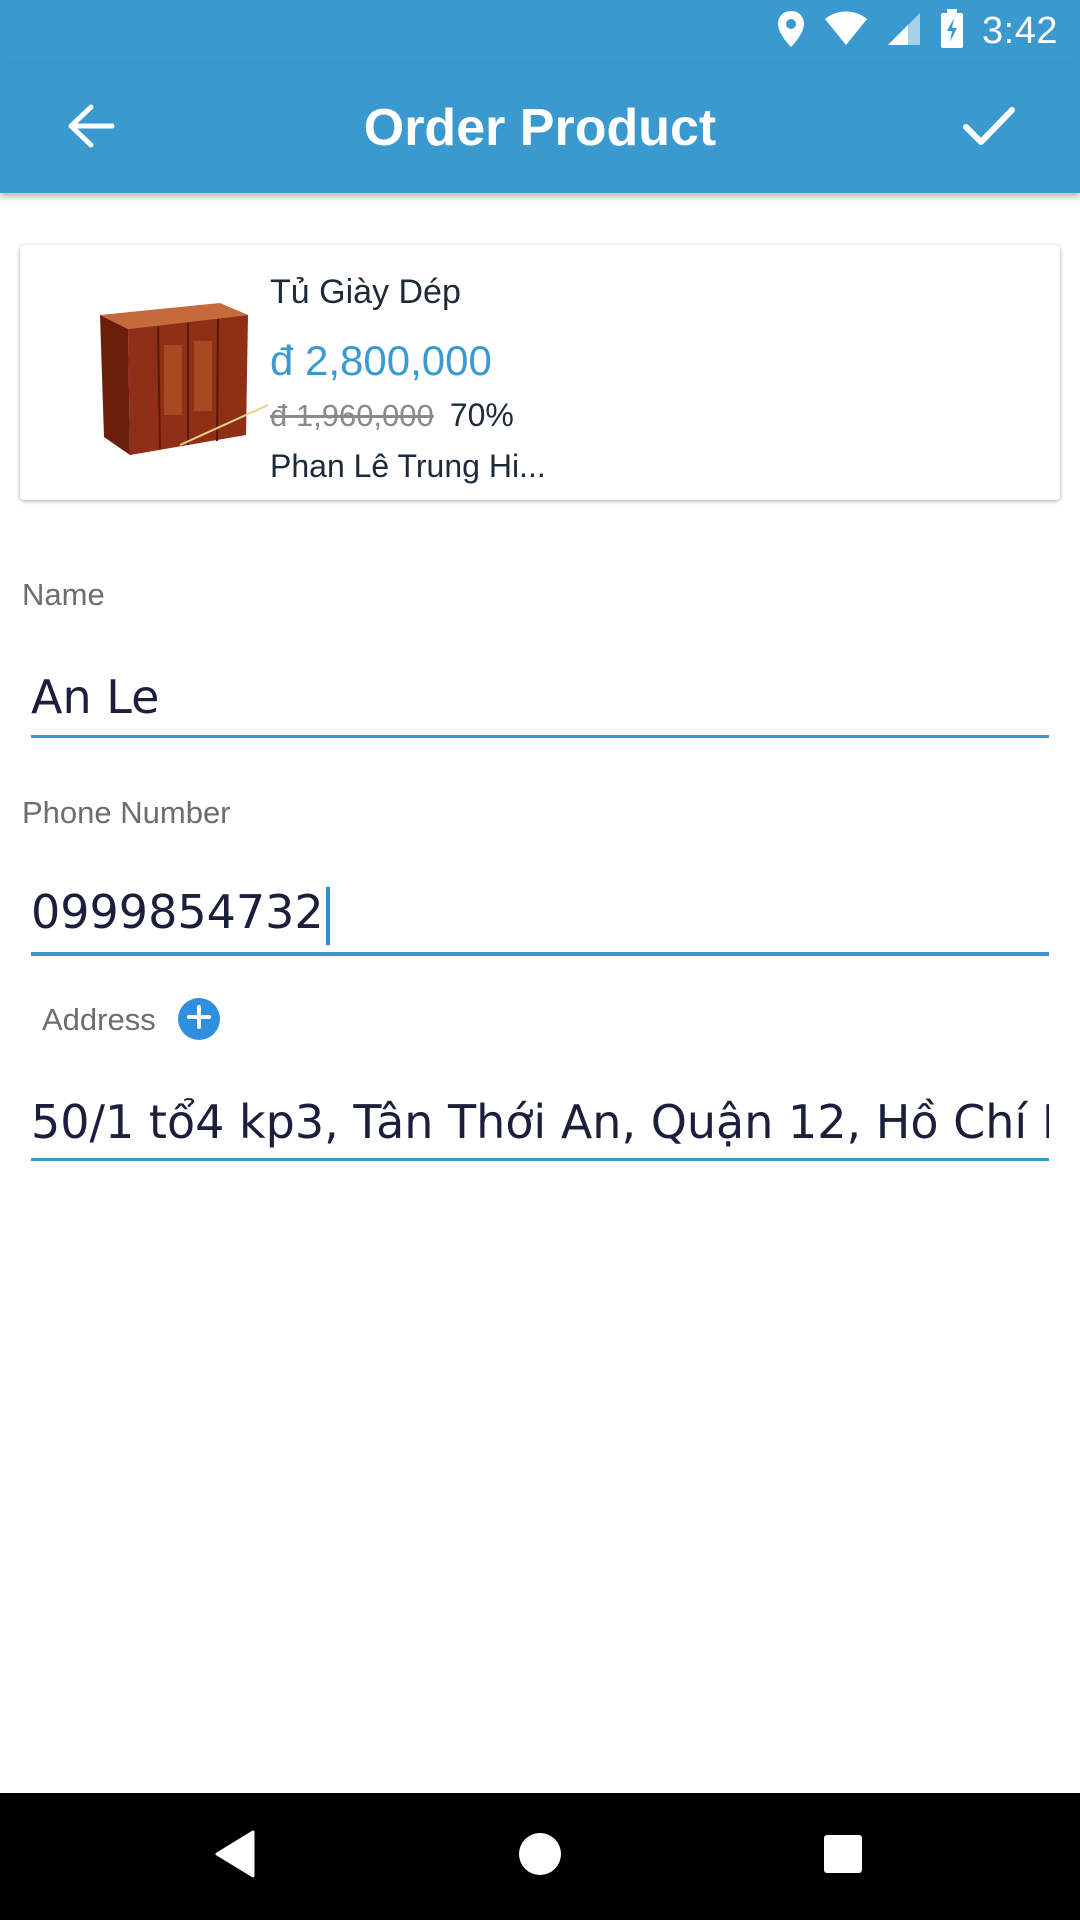 This screenshot has height=1920, width=1080. What do you see at coordinates (540, 954) in the screenshot?
I see `phone-field-underline` at bounding box center [540, 954].